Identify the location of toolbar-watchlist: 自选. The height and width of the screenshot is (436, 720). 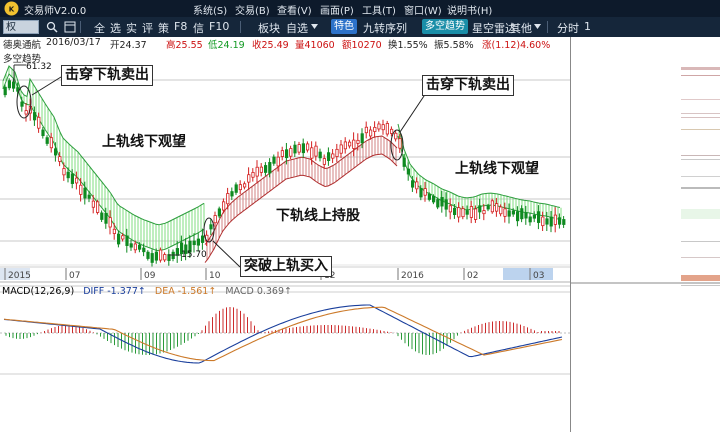
(297, 28).